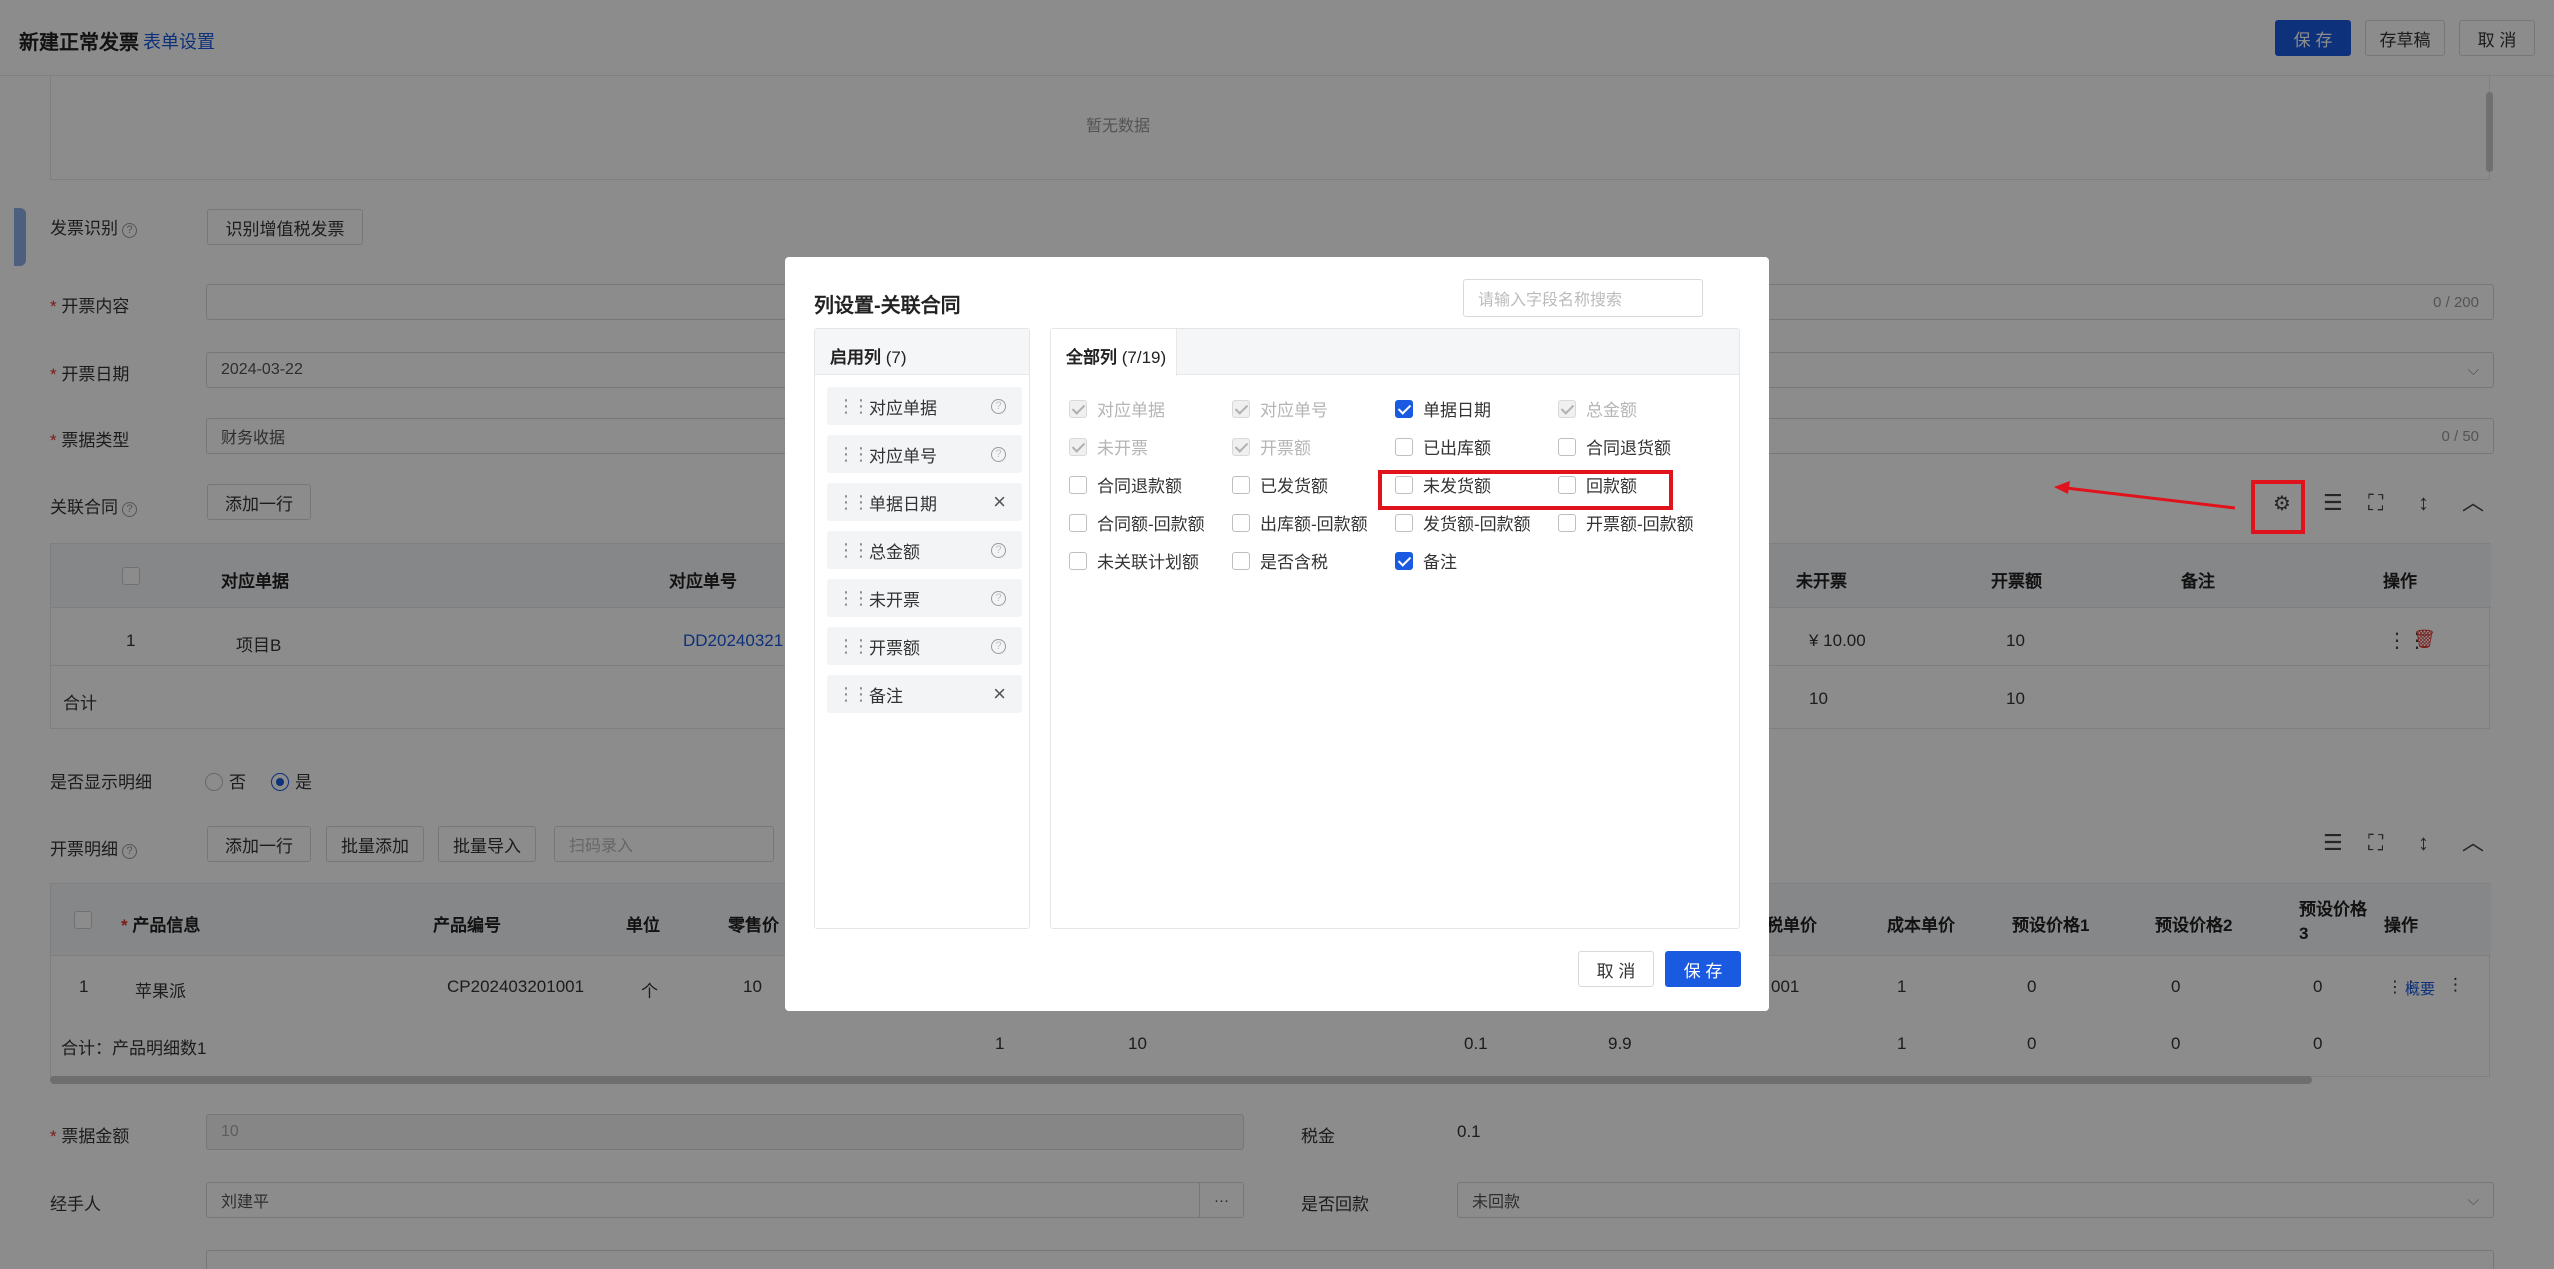 The height and width of the screenshot is (1269, 2554). I want to click on checkbox-label: 对应单据, so click(1131, 410).